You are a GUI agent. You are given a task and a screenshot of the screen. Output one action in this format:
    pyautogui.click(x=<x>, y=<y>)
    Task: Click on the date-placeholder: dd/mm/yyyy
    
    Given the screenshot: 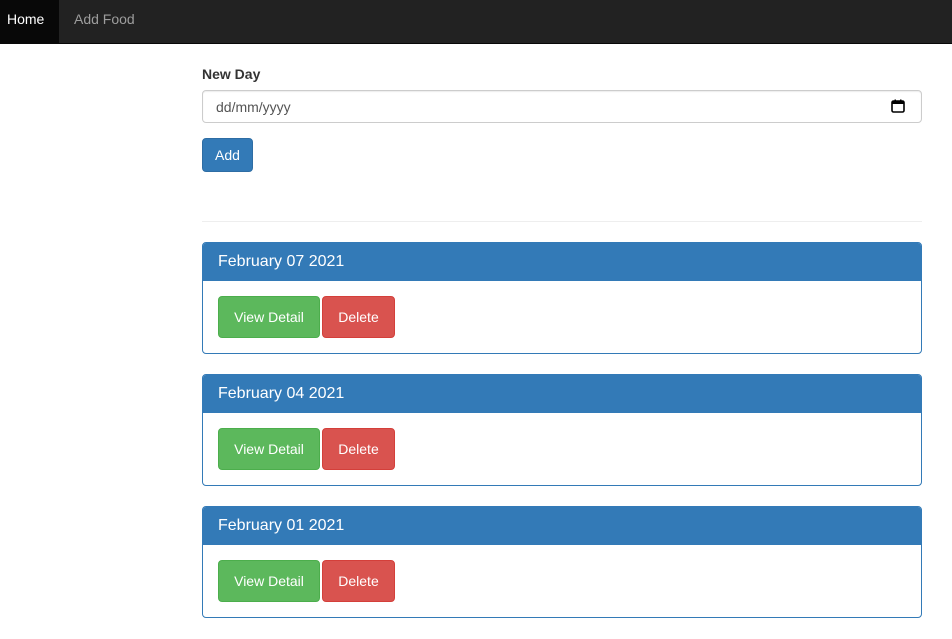 What is the action you would take?
    pyautogui.click(x=253, y=107)
    